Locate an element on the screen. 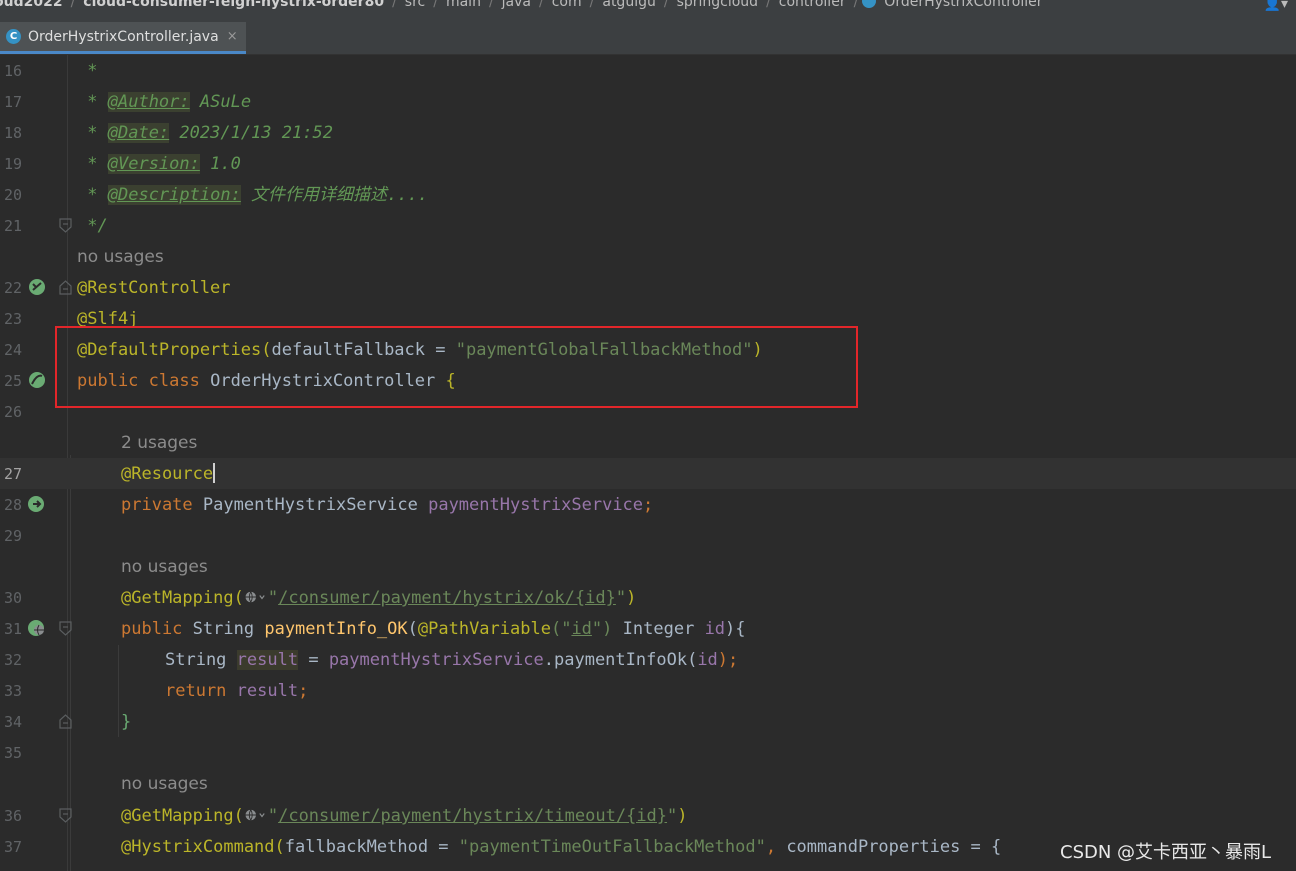 The image size is (1296, 871). javadoc-author-tag: @Author: is located at coordinates (148, 102).